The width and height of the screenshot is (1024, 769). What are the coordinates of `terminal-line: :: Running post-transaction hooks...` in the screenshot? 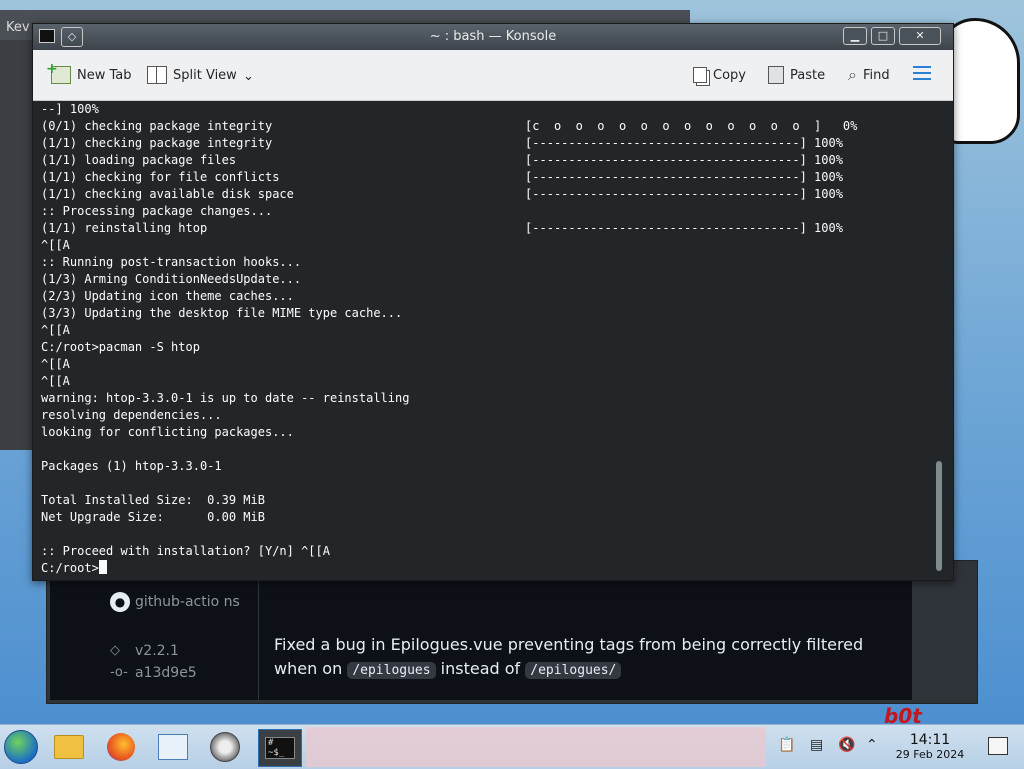 It's located at (171, 262).